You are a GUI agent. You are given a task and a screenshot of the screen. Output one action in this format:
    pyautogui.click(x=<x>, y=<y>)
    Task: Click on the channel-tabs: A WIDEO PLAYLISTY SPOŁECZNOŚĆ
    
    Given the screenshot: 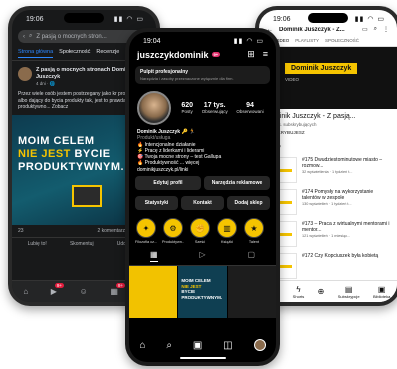 What is the action you would take?
    pyautogui.click(x=328, y=41)
    